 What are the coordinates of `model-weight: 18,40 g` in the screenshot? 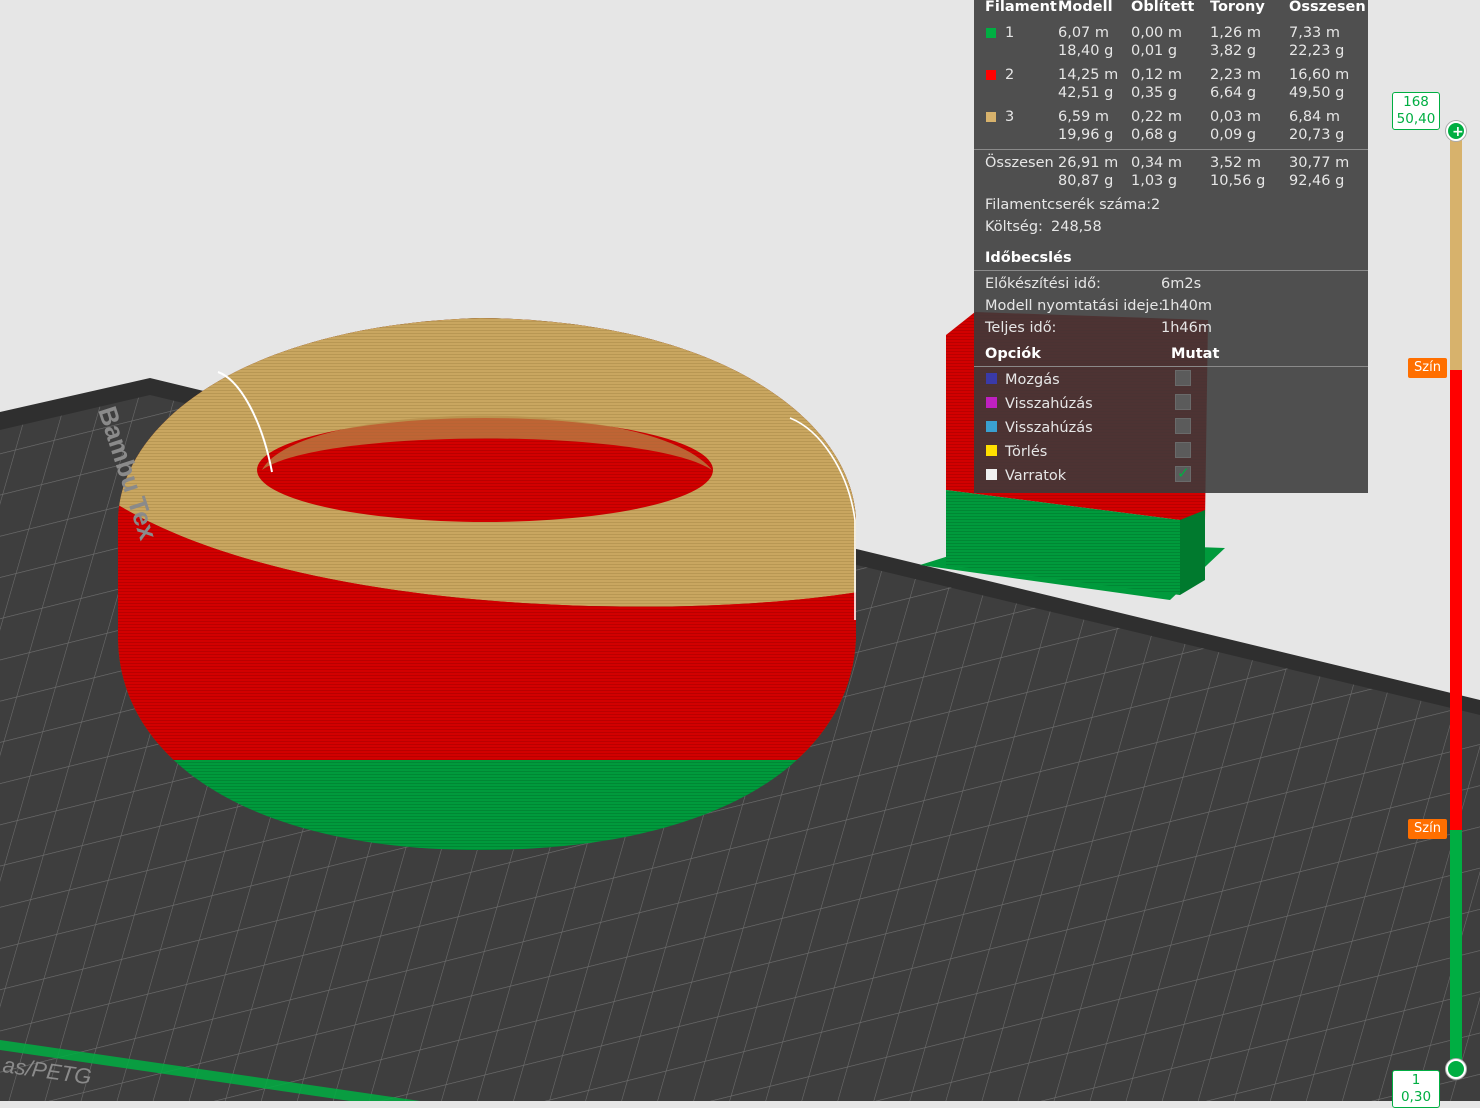 It's located at (1086, 51).